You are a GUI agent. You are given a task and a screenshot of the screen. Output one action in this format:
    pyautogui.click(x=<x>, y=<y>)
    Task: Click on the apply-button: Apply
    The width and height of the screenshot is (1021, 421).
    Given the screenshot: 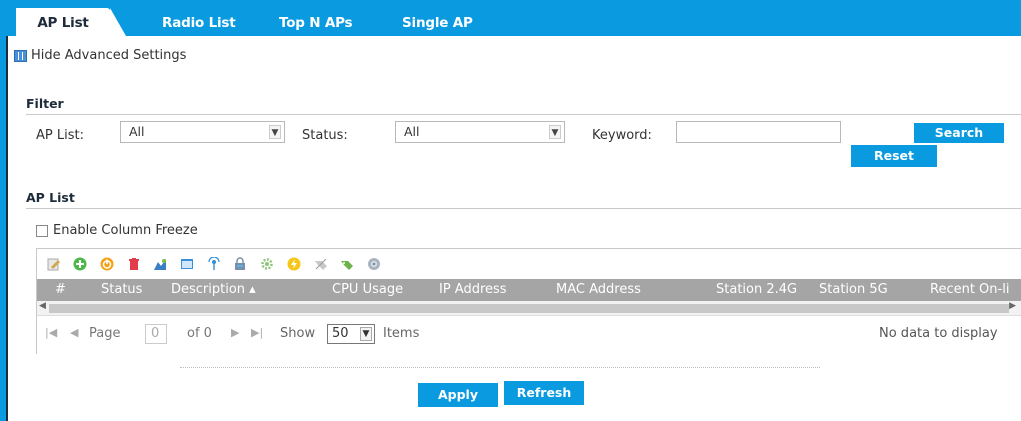 What is the action you would take?
    pyautogui.click(x=458, y=395)
    